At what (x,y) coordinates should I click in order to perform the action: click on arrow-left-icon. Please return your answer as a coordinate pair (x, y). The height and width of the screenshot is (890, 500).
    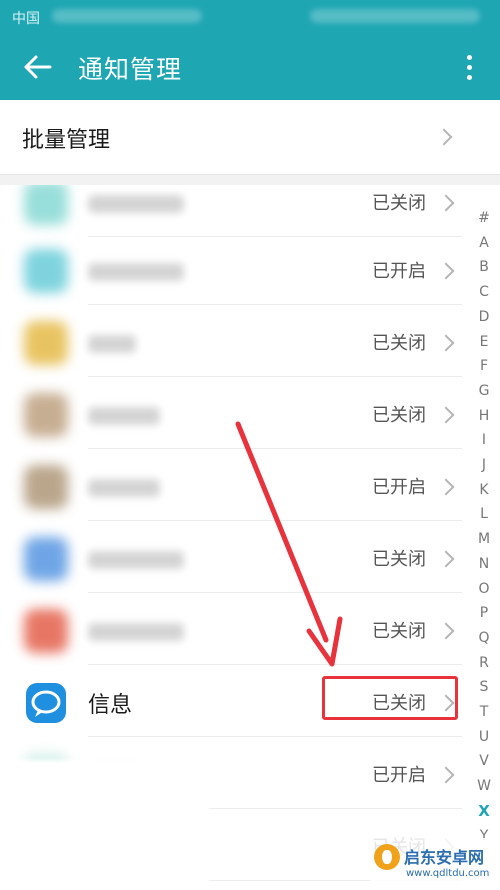
    Looking at the image, I should click on (37, 67).